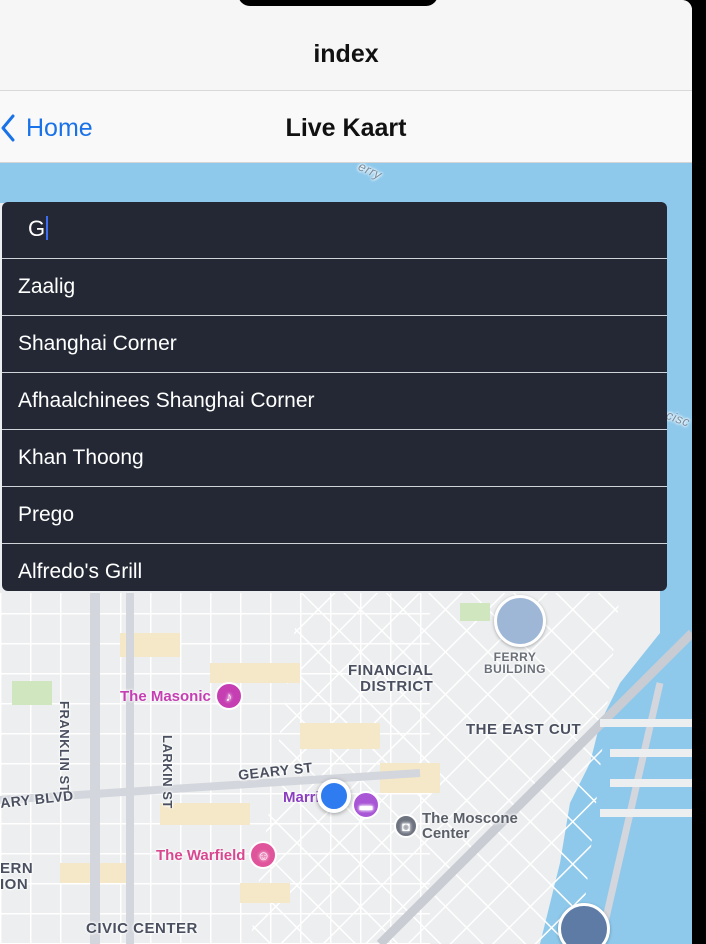 This screenshot has width=706, height=944. I want to click on poi-marriott: Marri, so click(301, 797).